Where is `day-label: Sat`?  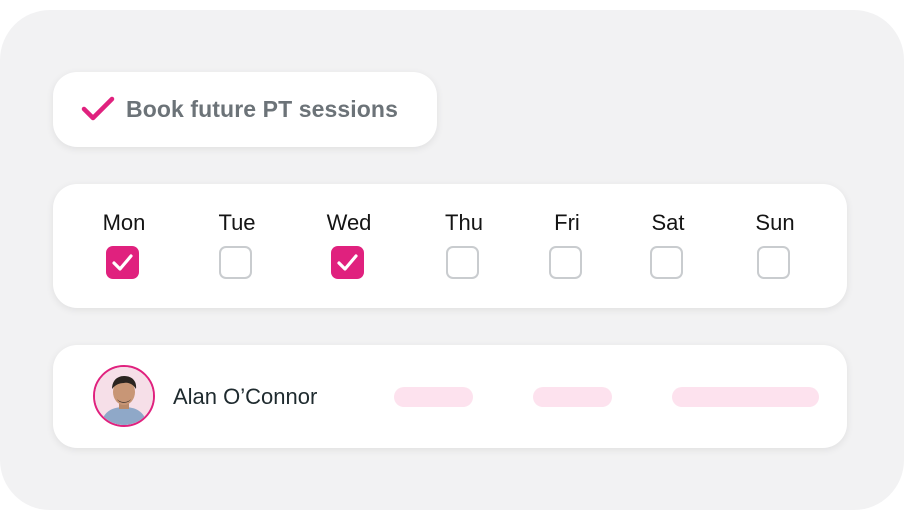
day-label: Sat is located at coordinates (668, 222).